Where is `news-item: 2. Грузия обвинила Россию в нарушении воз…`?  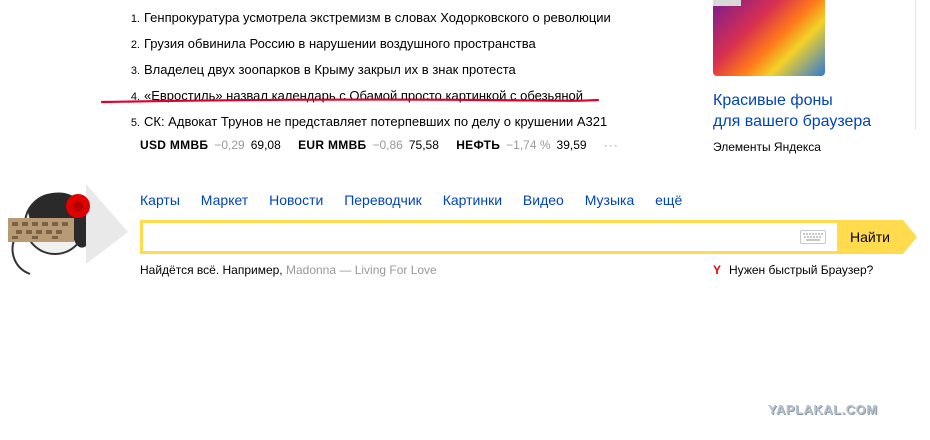
news-item: 2. Грузия обвинила Россию в нарушении воз… is located at coordinates (368, 47).